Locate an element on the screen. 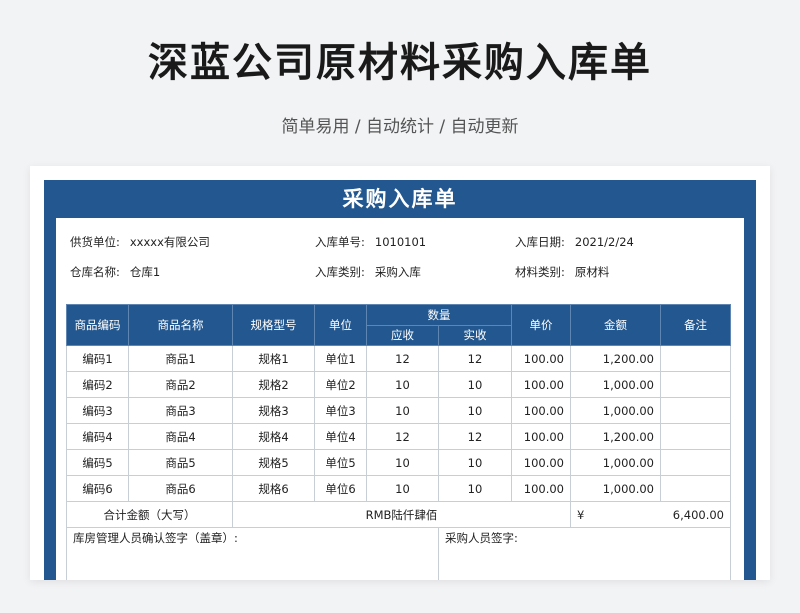  info-label: 入库日期: is located at coordinates (540, 242).